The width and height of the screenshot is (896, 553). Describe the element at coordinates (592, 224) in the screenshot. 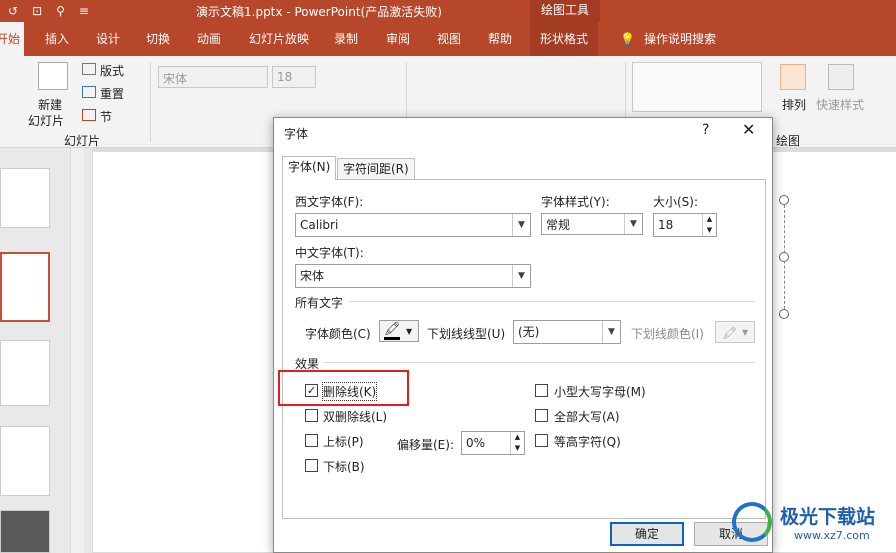

I see `font-style-select: 常规 ▼` at that location.